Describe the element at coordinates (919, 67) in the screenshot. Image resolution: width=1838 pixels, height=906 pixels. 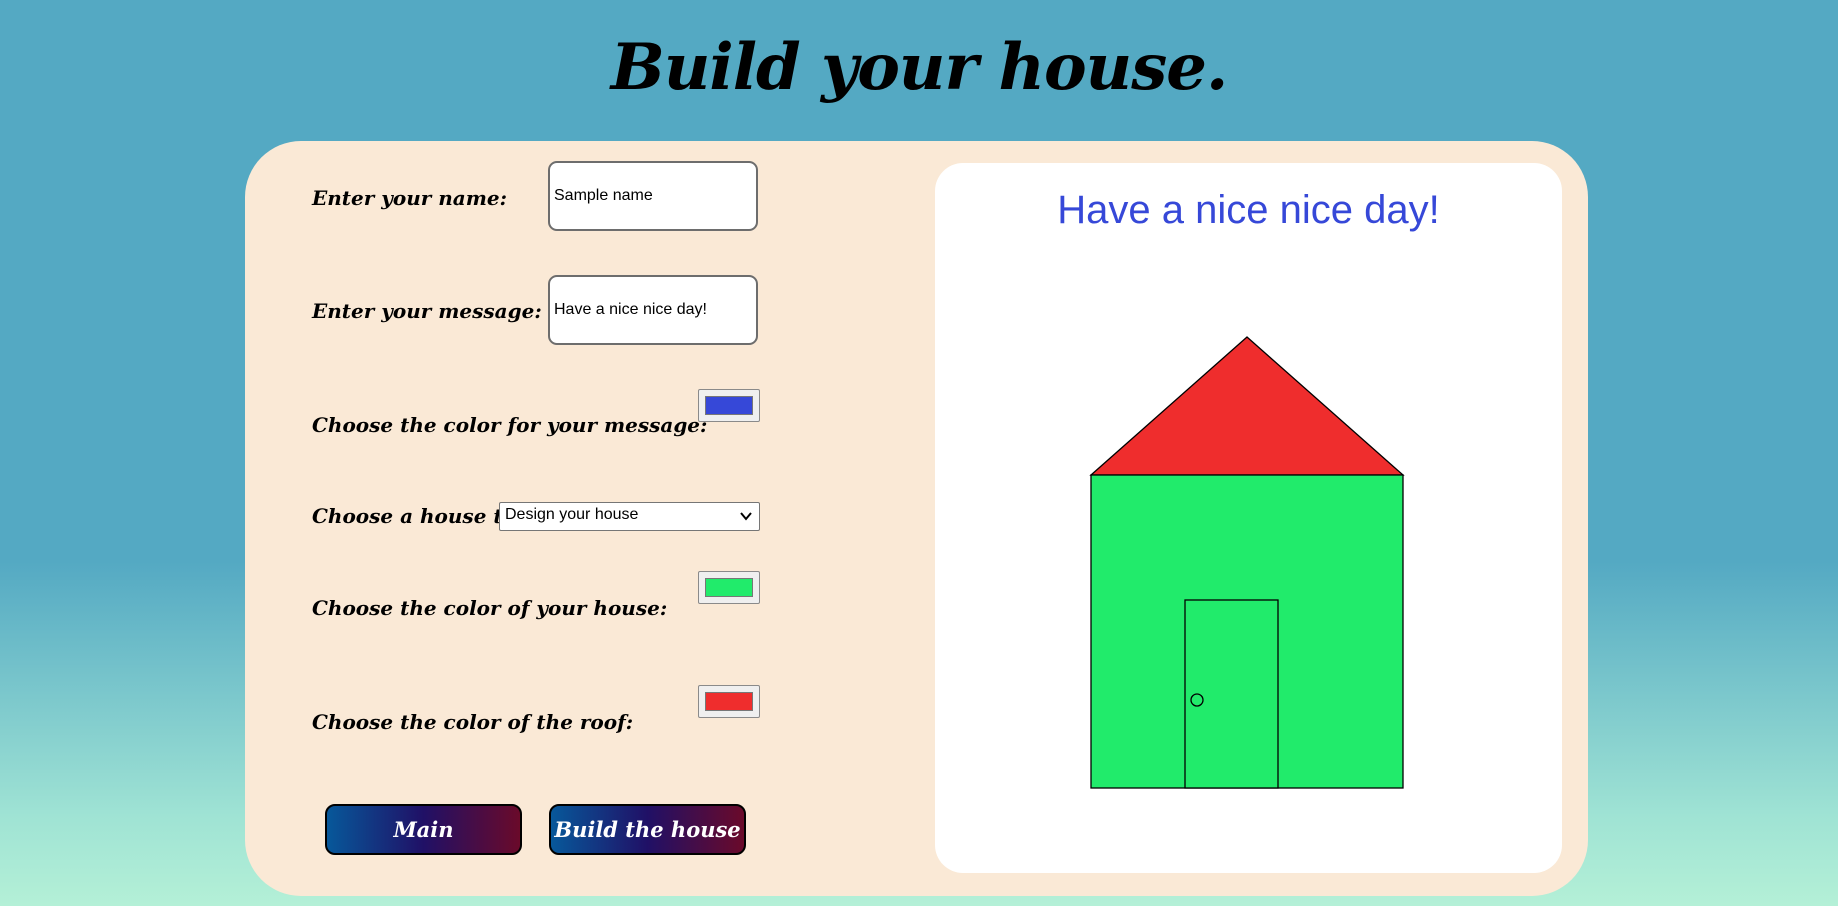
I see `page-title: Build your house.` at that location.